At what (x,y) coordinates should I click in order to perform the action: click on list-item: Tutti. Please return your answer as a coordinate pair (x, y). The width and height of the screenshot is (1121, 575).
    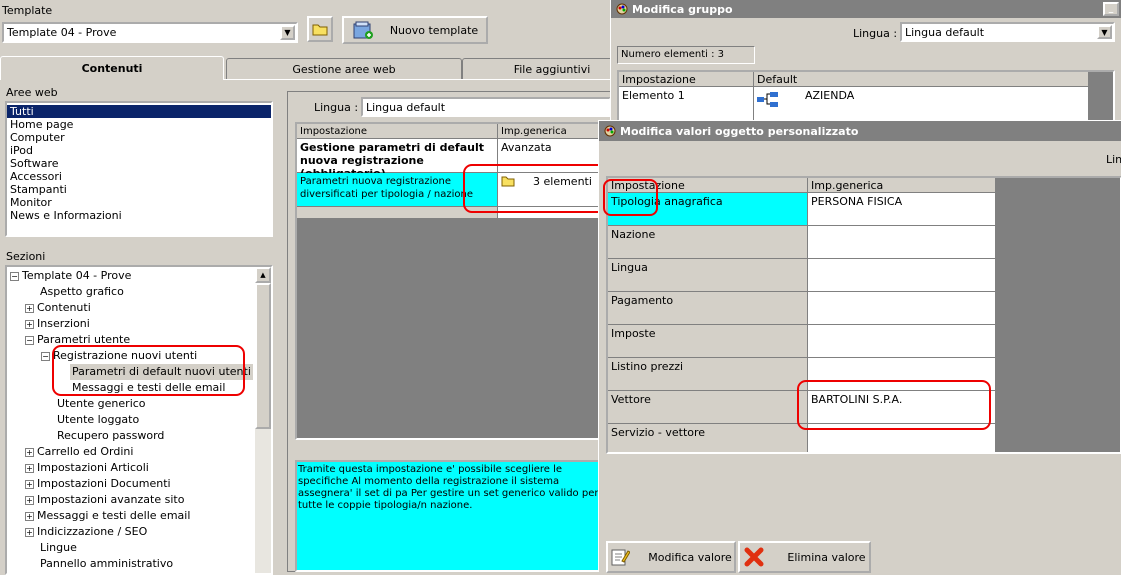
    Looking at the image, I should click on (139, 111).